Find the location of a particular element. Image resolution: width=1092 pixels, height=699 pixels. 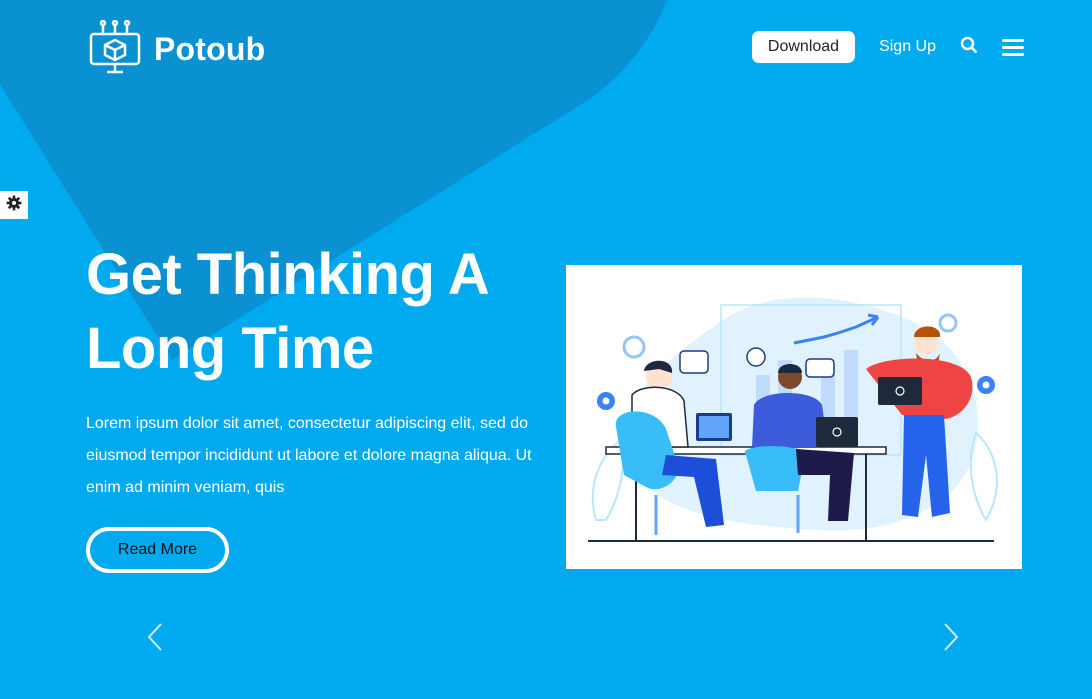

header-nav: Download Sign Up is located at coordinates (887, 47).